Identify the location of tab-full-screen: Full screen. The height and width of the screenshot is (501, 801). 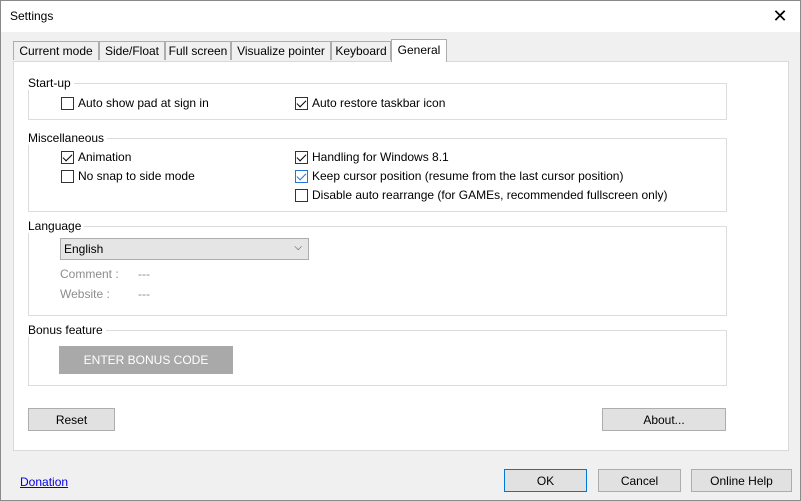
(198, 50).